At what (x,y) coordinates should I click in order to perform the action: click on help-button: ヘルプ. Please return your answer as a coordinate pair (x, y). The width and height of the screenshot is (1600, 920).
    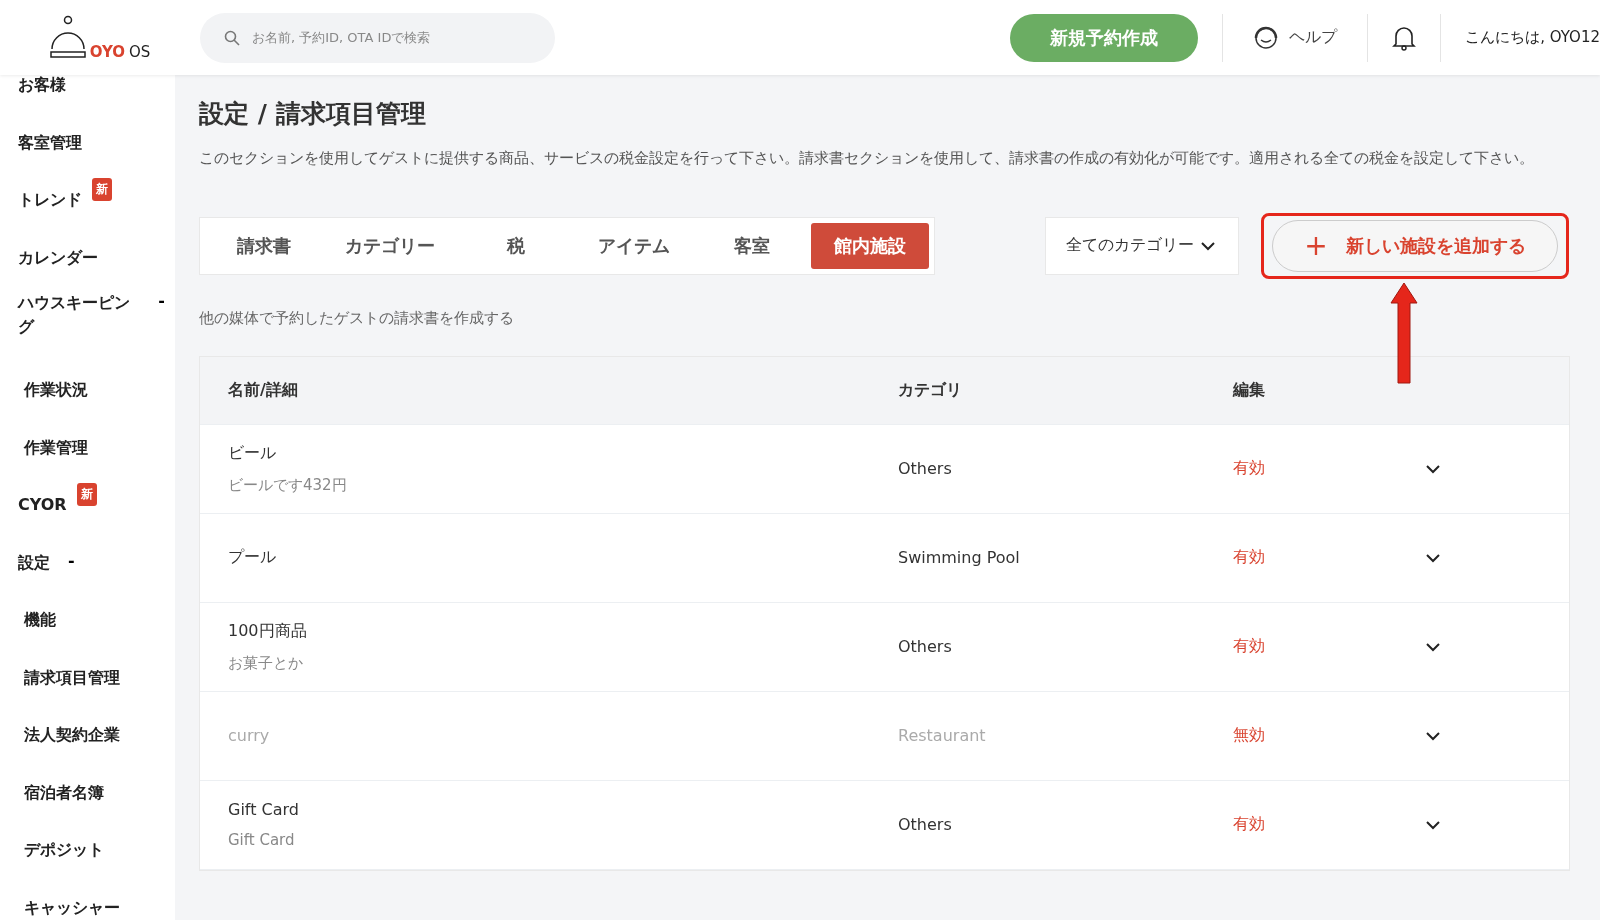
    Looking at the image, I should click on (1295, 37).